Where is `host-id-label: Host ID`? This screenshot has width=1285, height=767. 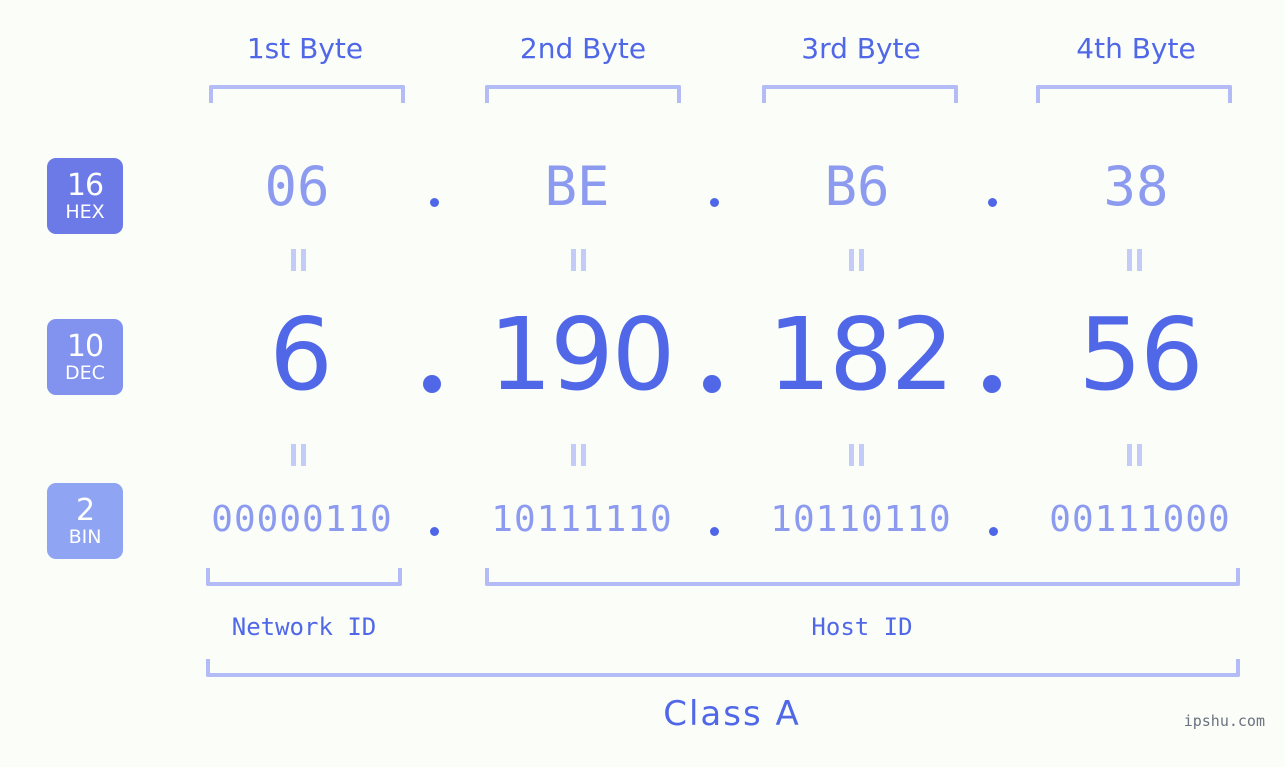 host-id-label: Host ID is located at coordinates (862, 627).